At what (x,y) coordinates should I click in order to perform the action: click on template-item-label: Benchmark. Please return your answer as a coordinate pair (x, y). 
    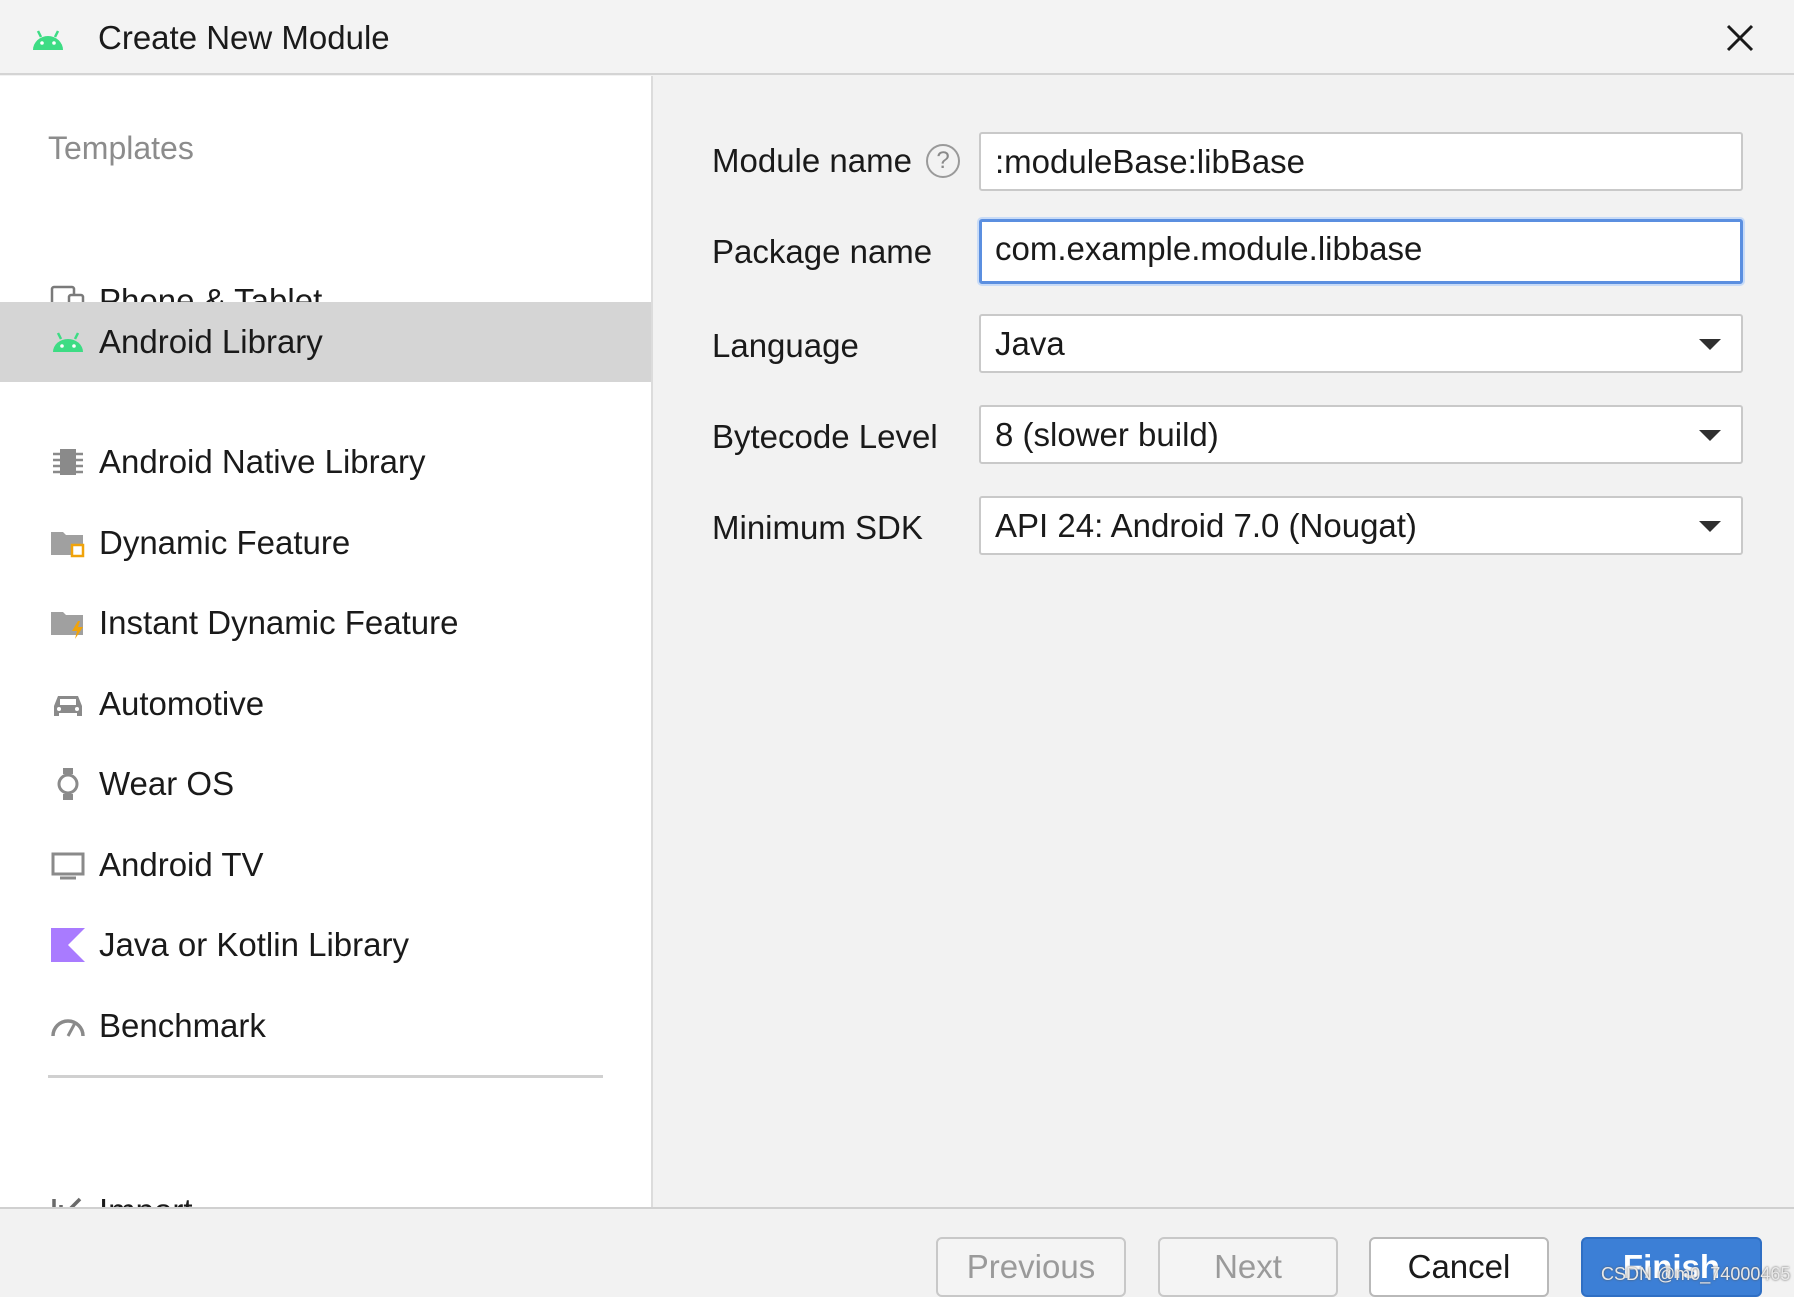
    Looking at the image, I should click on (182, 1025).